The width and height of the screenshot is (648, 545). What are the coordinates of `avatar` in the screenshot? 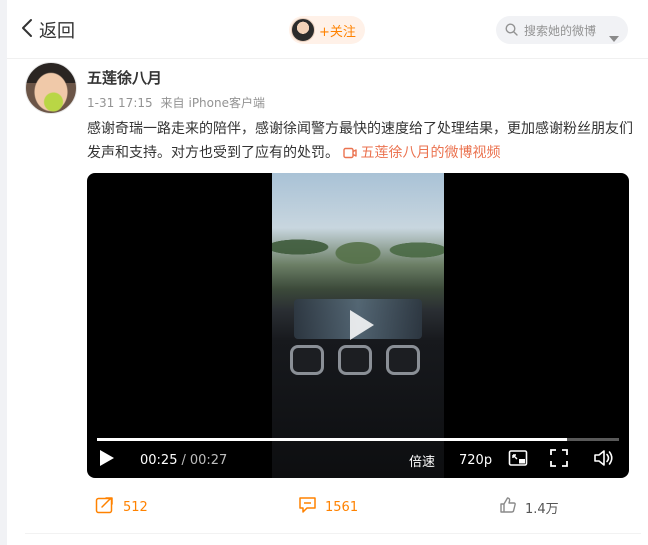 It's located at (51, 88).